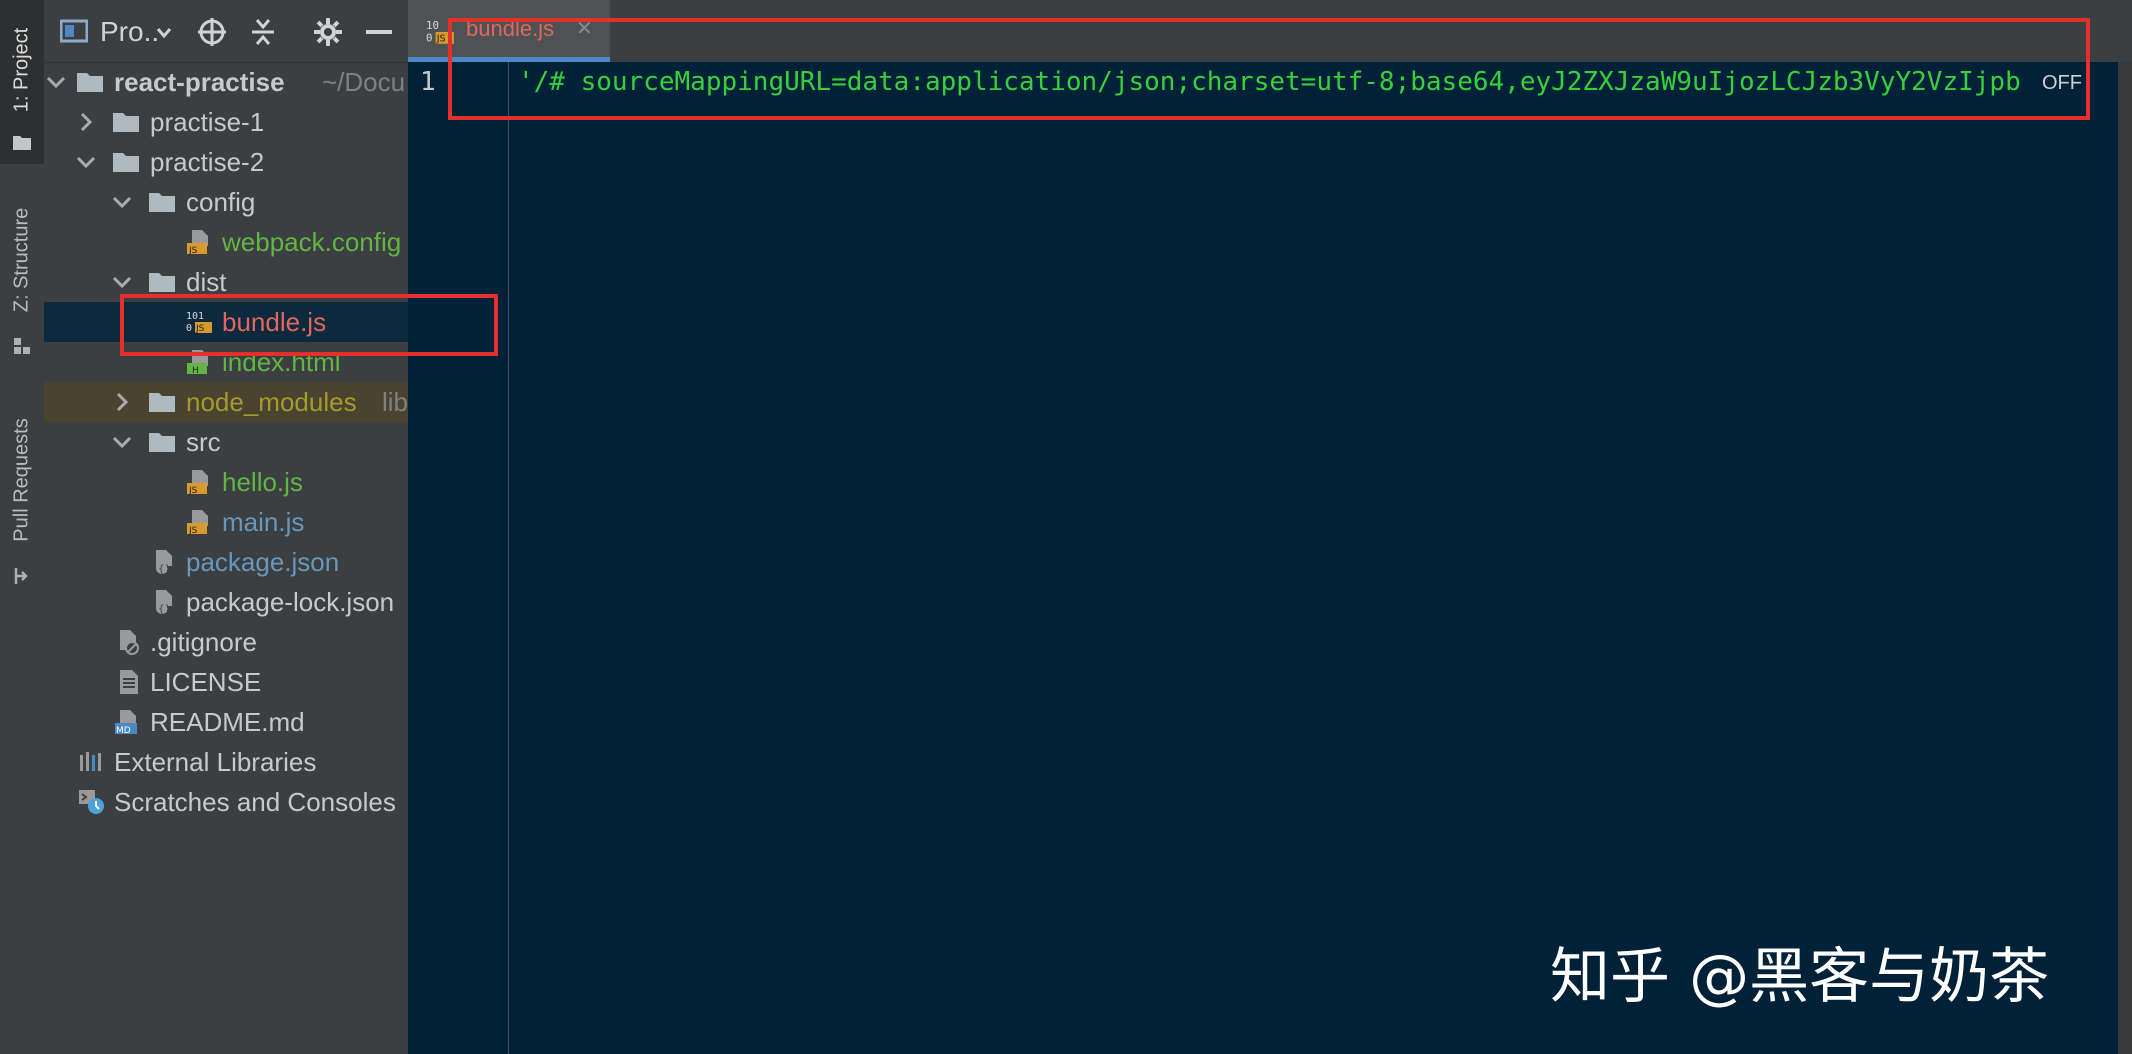  I want to click on pull-requests-tool-button: Pull Requests, so click(22, 500).